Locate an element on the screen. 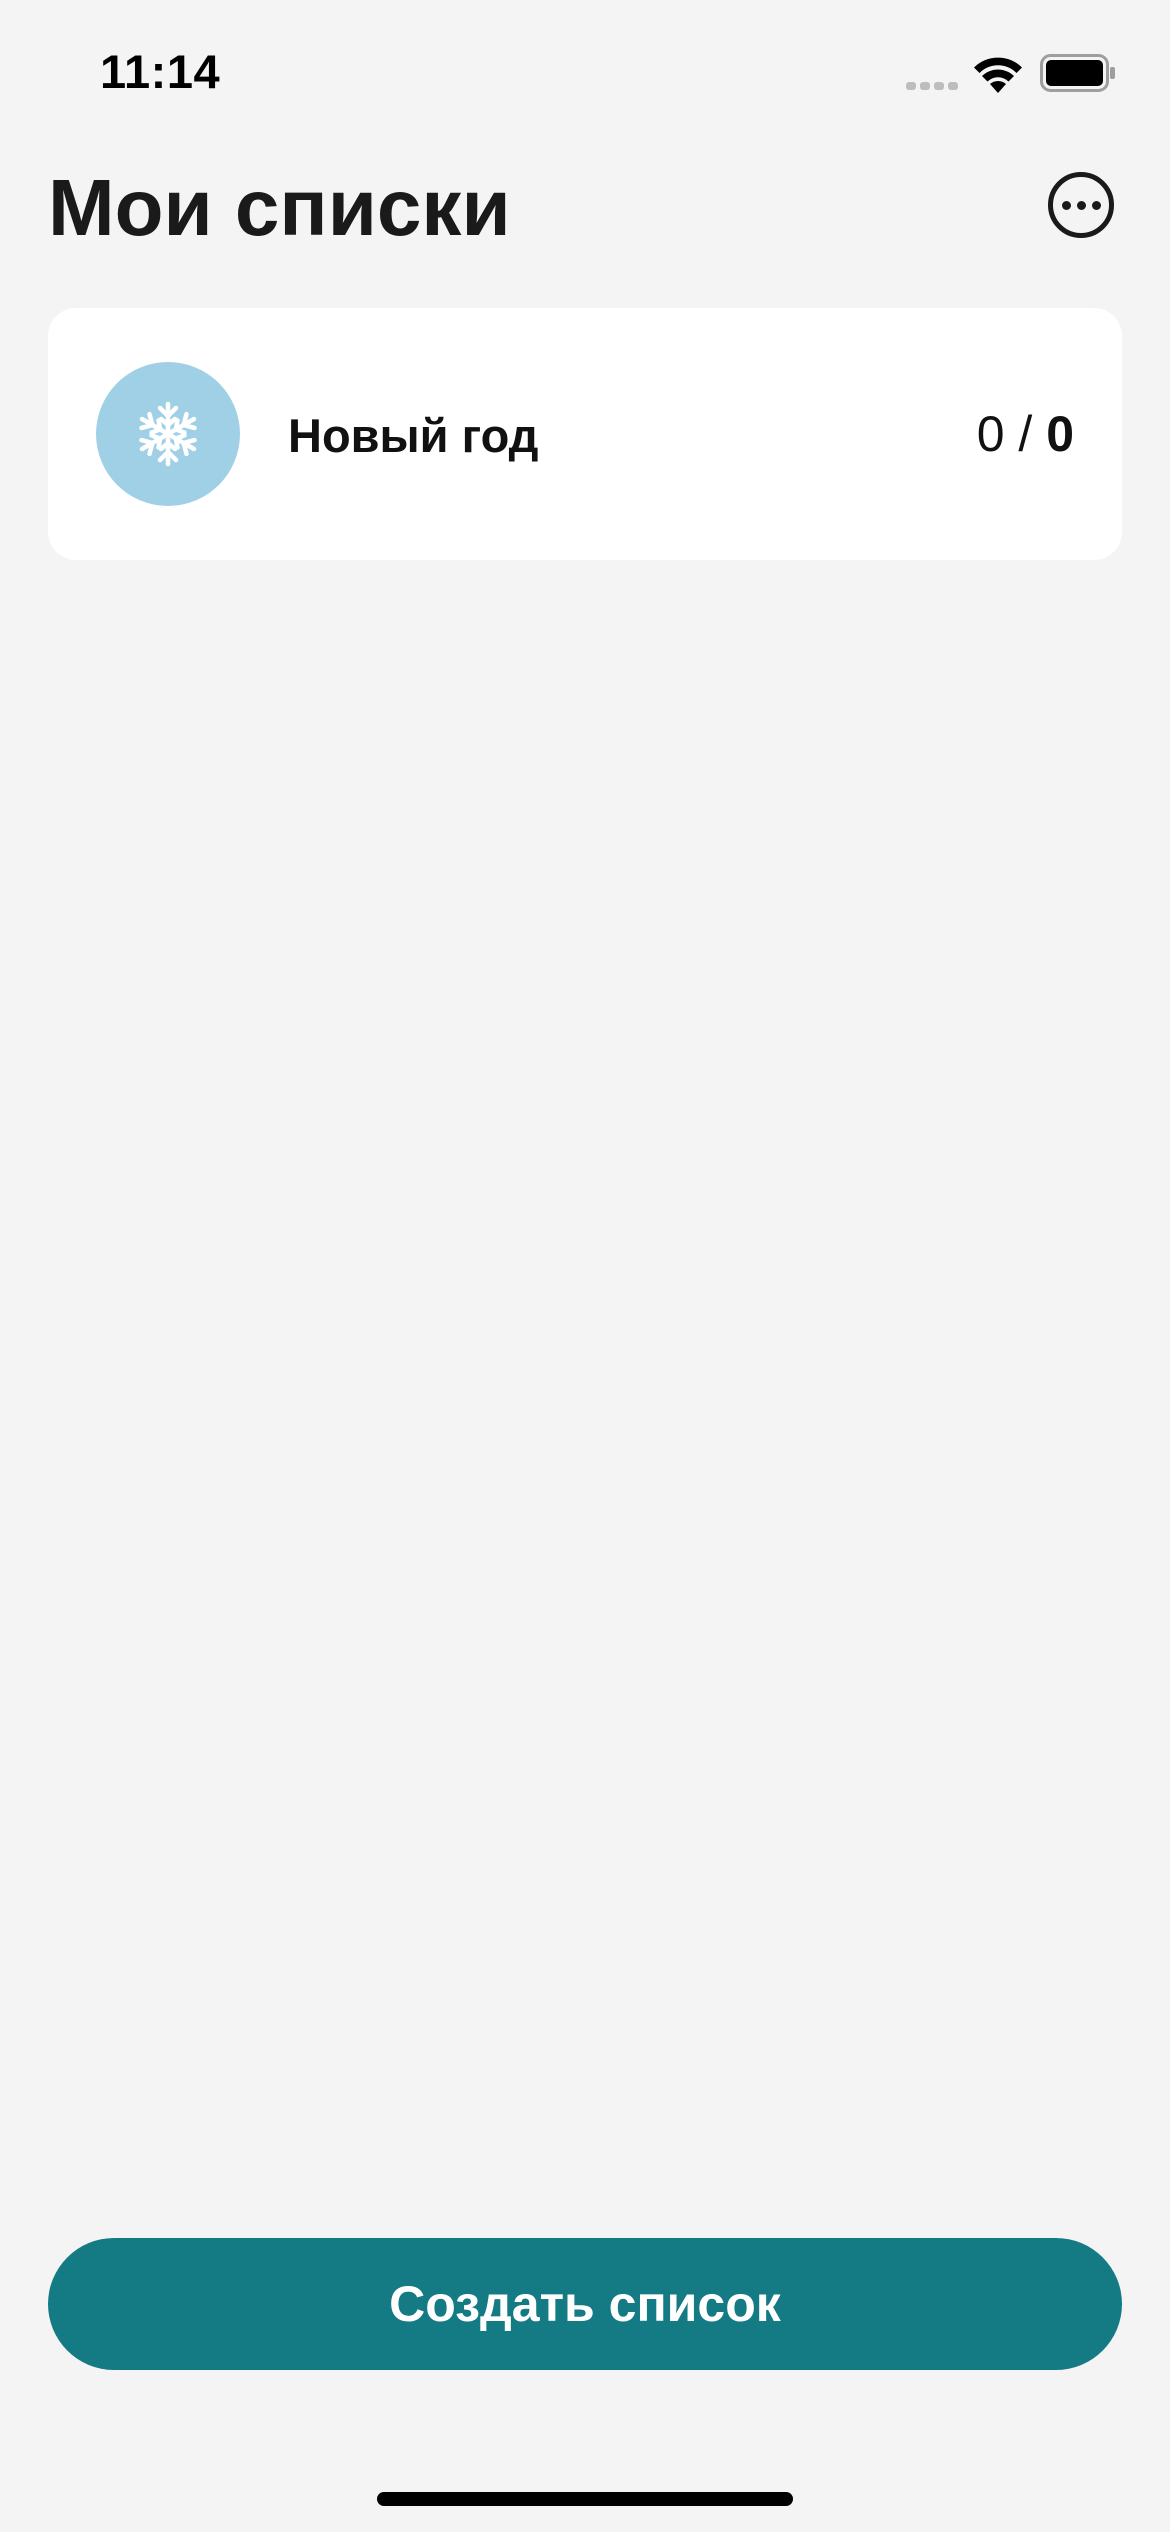 This screenshot has height=2532, width=1170. snowflake-icon is located at coordinates (168, 435).